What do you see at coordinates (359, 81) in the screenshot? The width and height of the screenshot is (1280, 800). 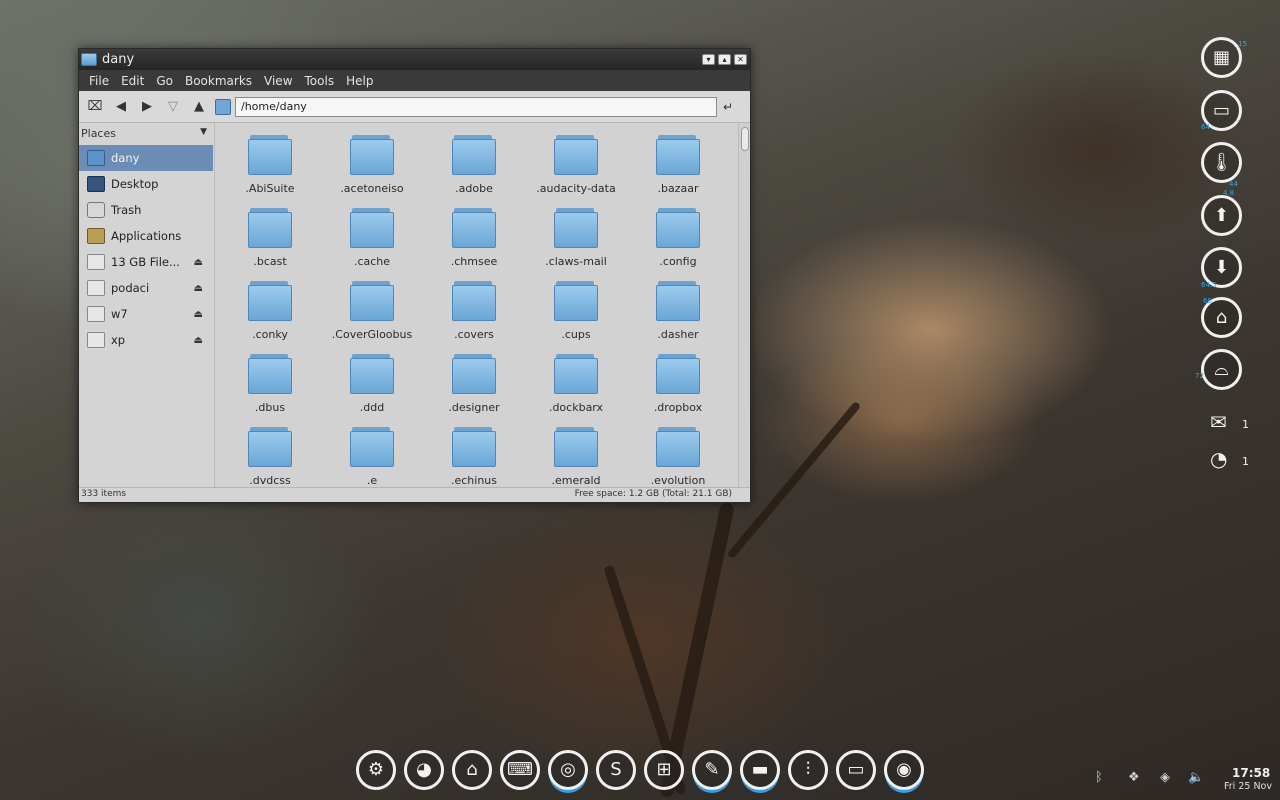 I see `menu-help: Help` at bounding box center [359, 81].